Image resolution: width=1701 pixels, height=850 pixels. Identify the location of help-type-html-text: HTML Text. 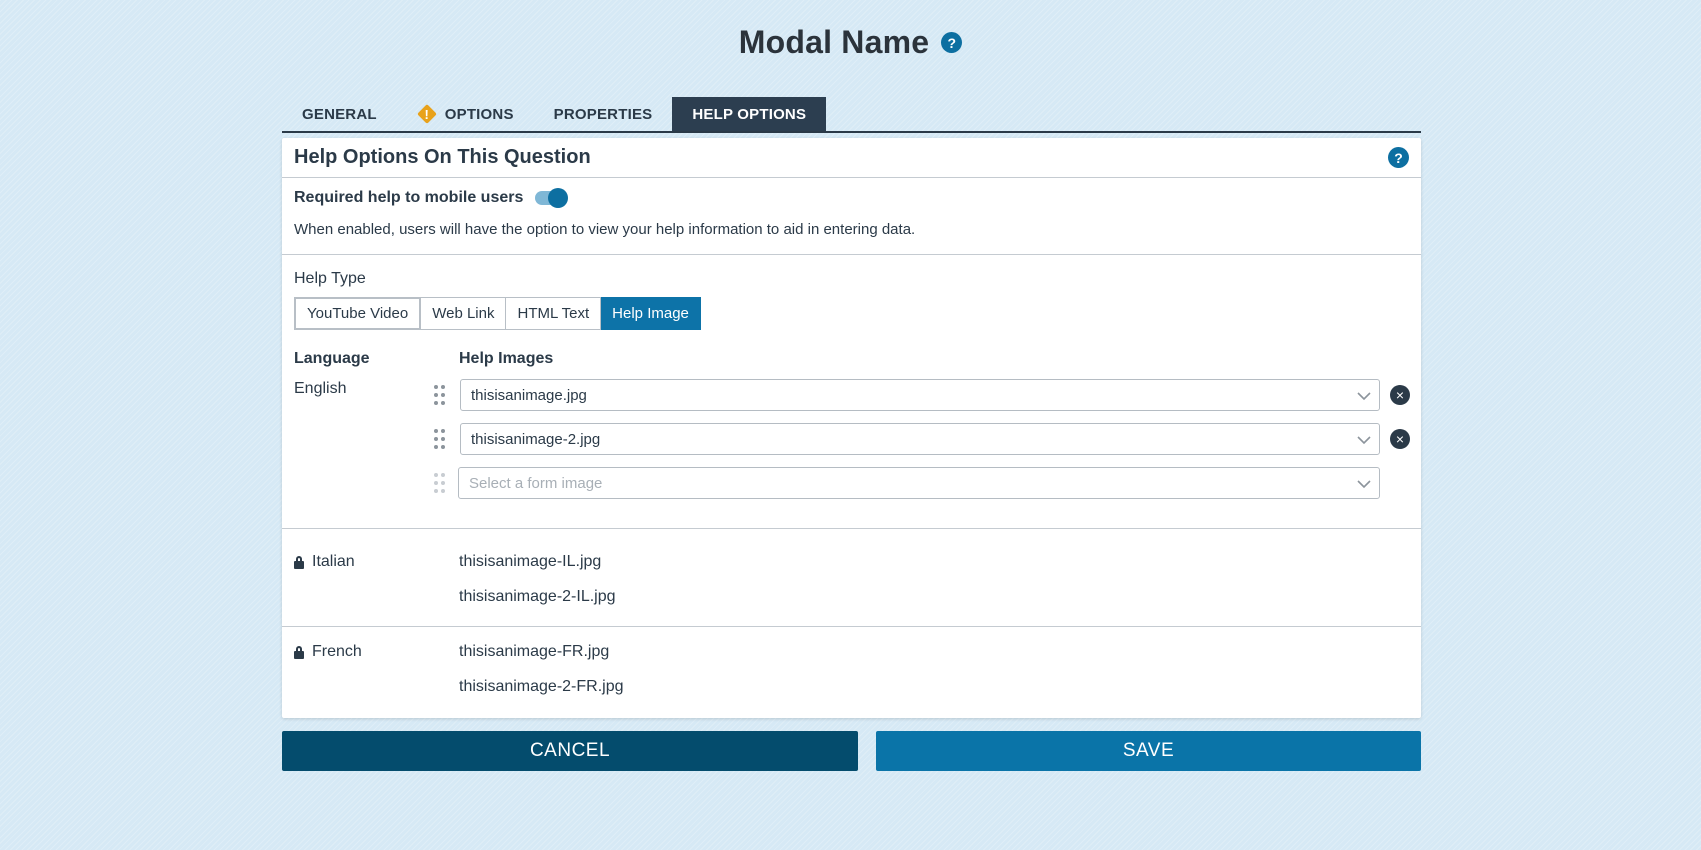
(554, 313).